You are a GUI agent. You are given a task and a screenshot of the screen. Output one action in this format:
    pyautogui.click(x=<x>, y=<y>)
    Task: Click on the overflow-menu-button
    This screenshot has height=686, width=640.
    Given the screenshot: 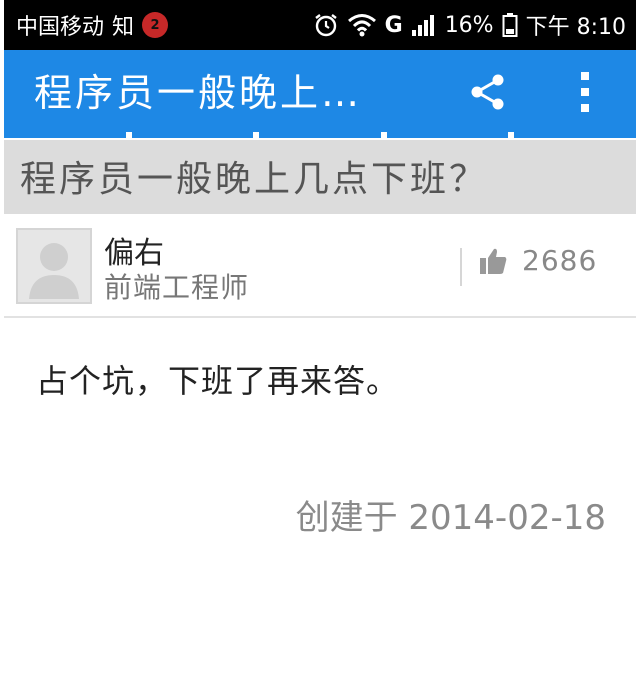 What is the action you would take?
    pyautogui.click(x=585, y=92)
    